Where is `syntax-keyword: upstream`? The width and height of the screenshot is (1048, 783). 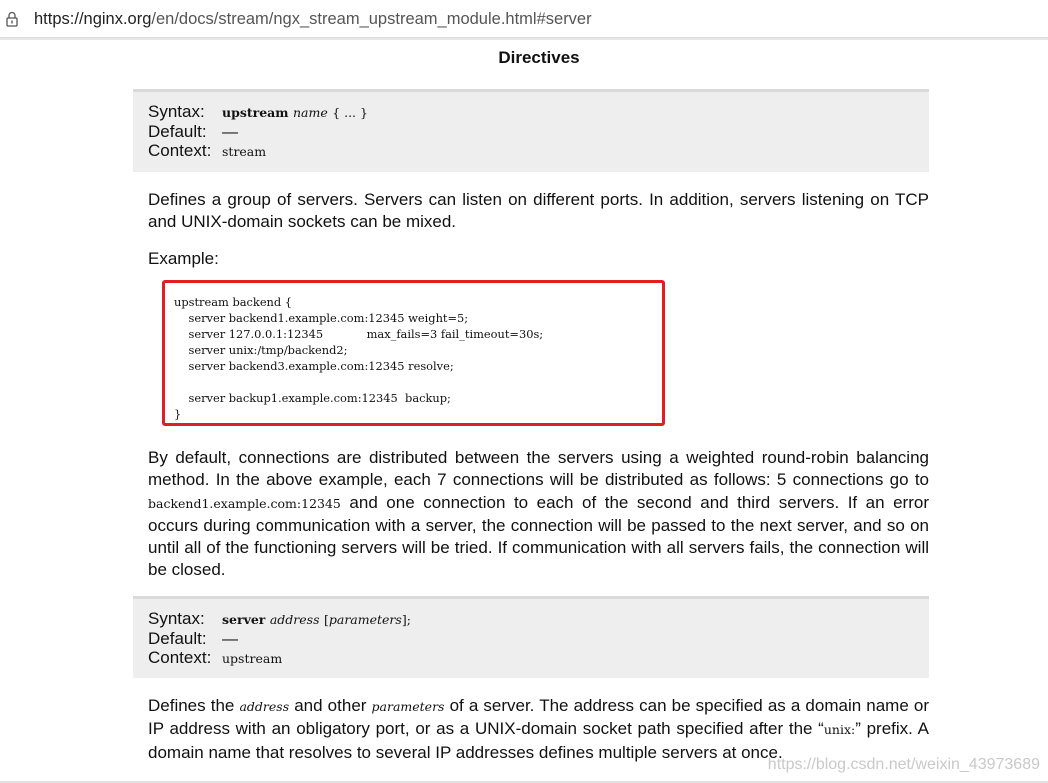
syntax-keyword: upstream is located at coordinates (255, 112).